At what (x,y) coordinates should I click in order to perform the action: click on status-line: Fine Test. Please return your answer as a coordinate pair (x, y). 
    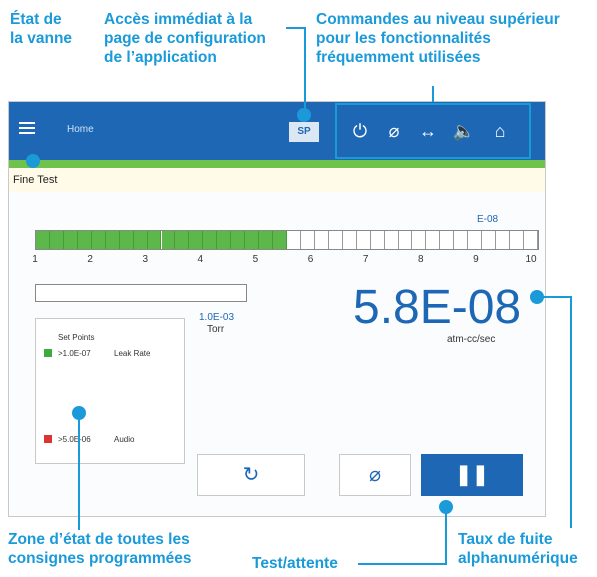
    Looking at the image, I should click on (277, 180).